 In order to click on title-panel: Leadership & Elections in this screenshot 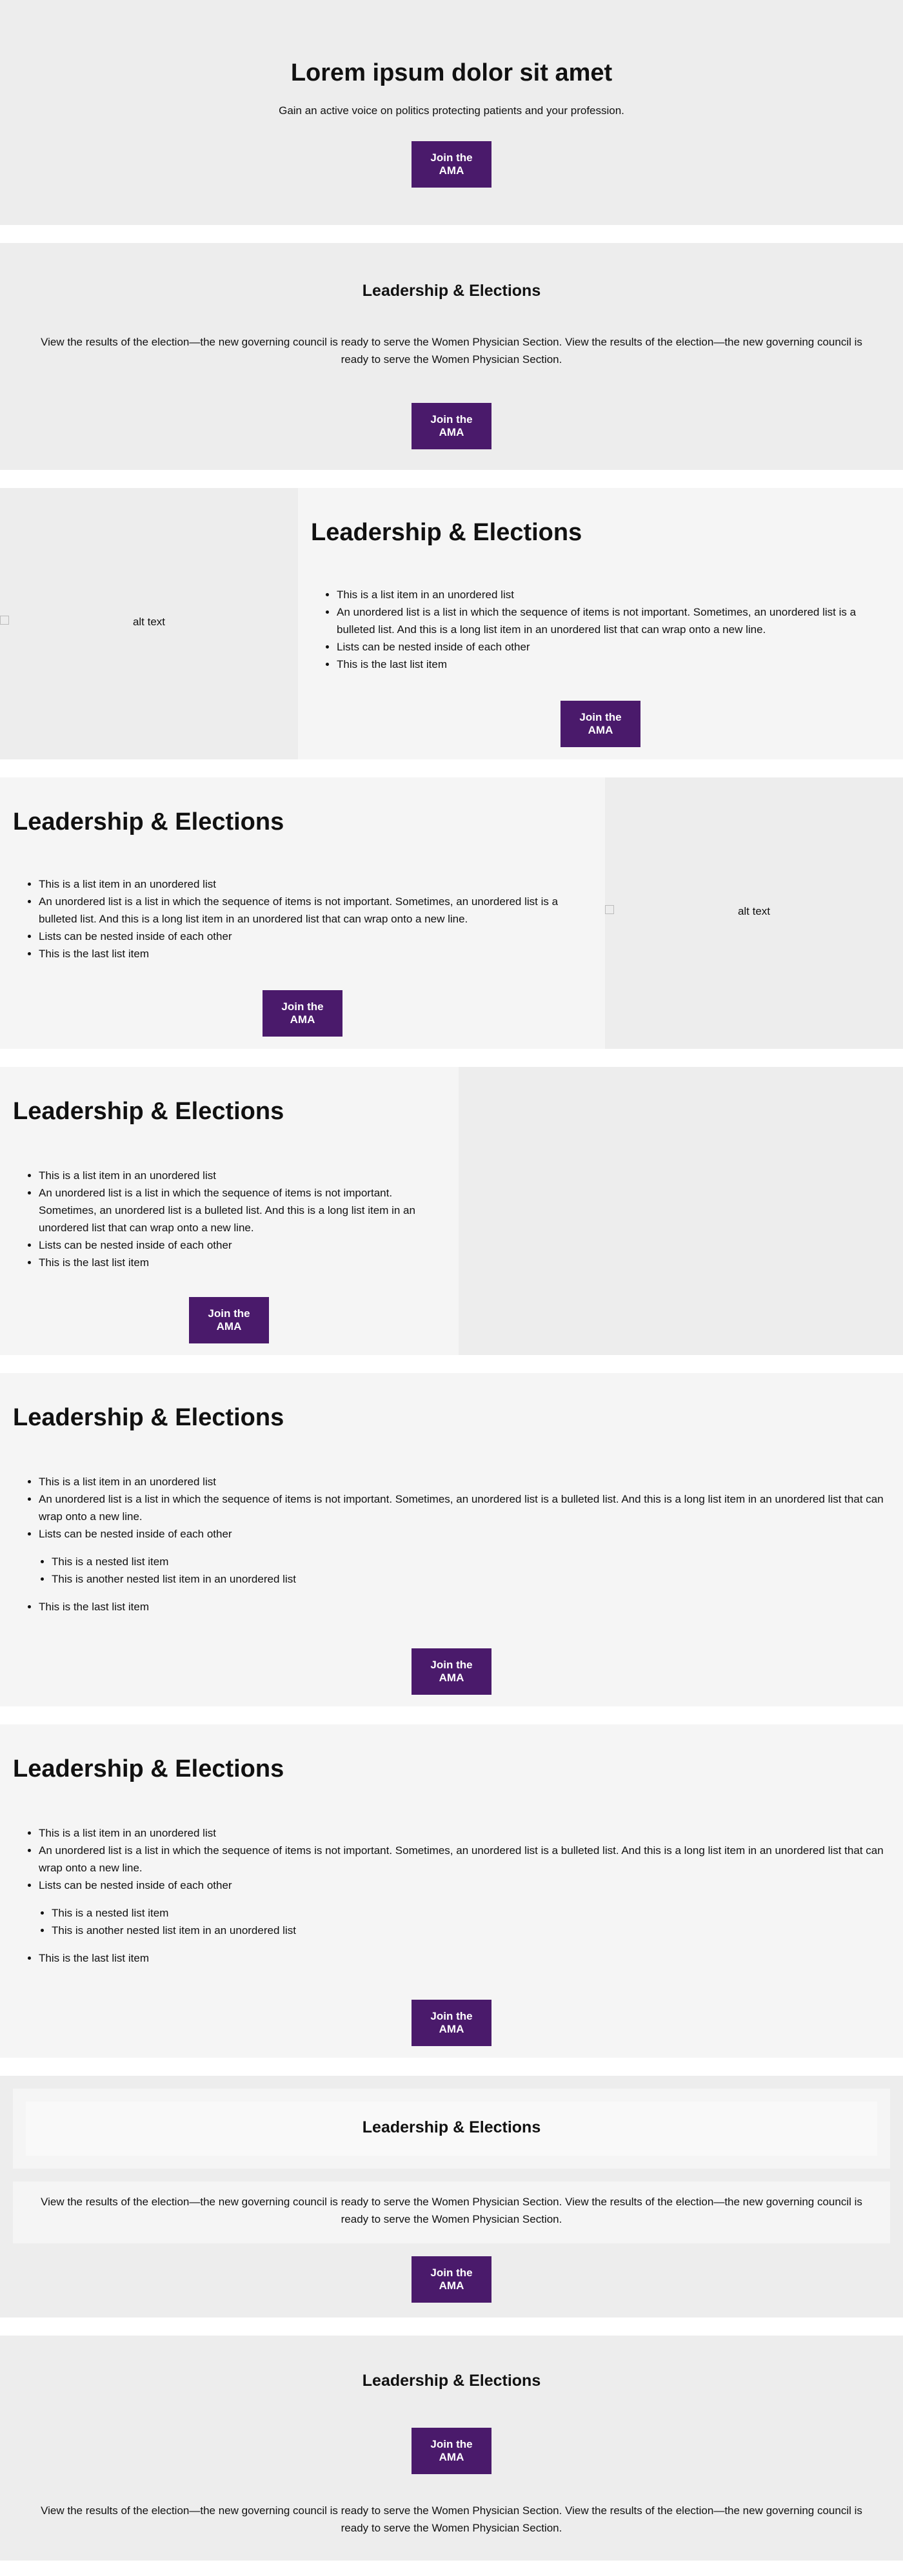, I will do `click(451, 2129)`.